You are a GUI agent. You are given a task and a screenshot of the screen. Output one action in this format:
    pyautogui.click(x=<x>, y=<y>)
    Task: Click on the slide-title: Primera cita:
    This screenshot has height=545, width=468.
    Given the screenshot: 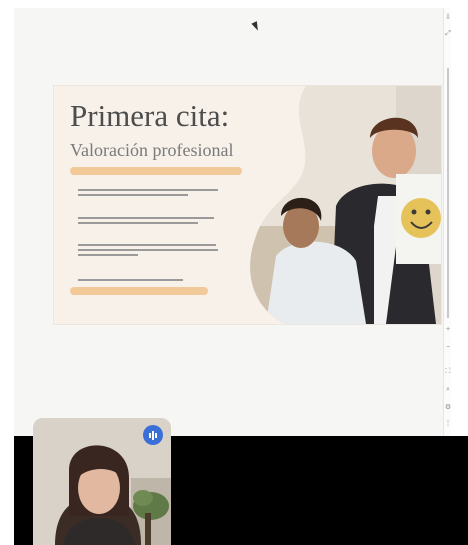 What is the action you would take?
    pyautogui.click(x=150, y=115)
    